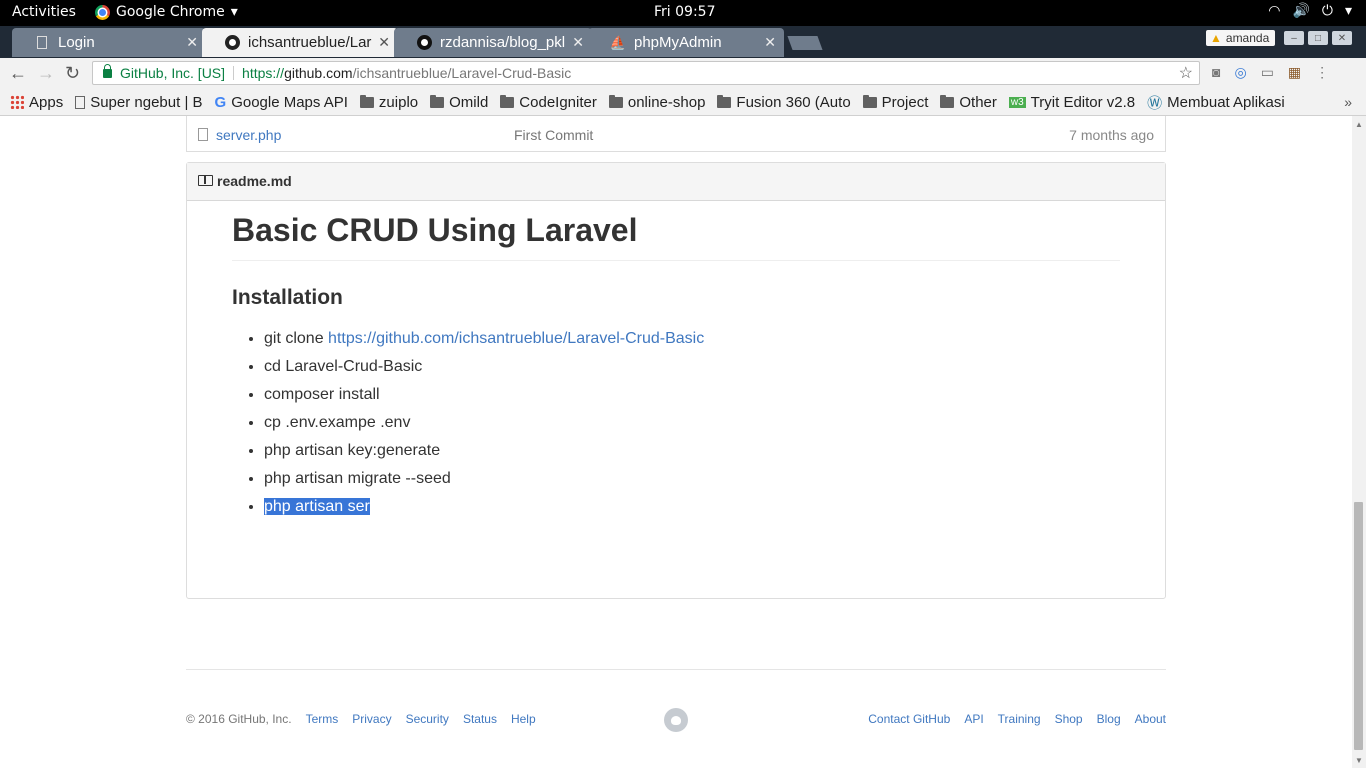 Image resolution: width=1366 pixels, height=768 pixels. Describe the element at coordinates (1294, 72) in the screenshot. I see `extension-icon: ▦` at that location.